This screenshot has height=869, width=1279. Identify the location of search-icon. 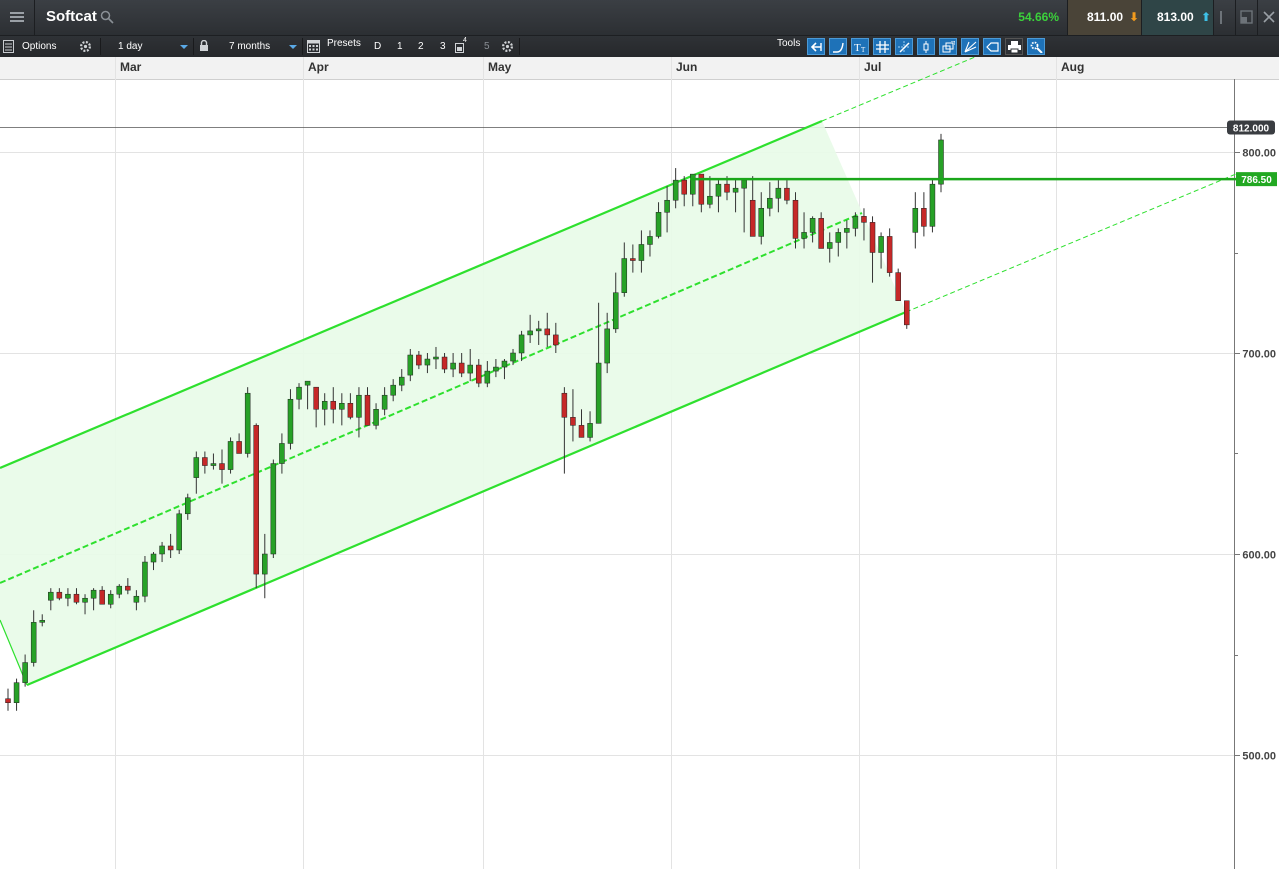
(107, 17).